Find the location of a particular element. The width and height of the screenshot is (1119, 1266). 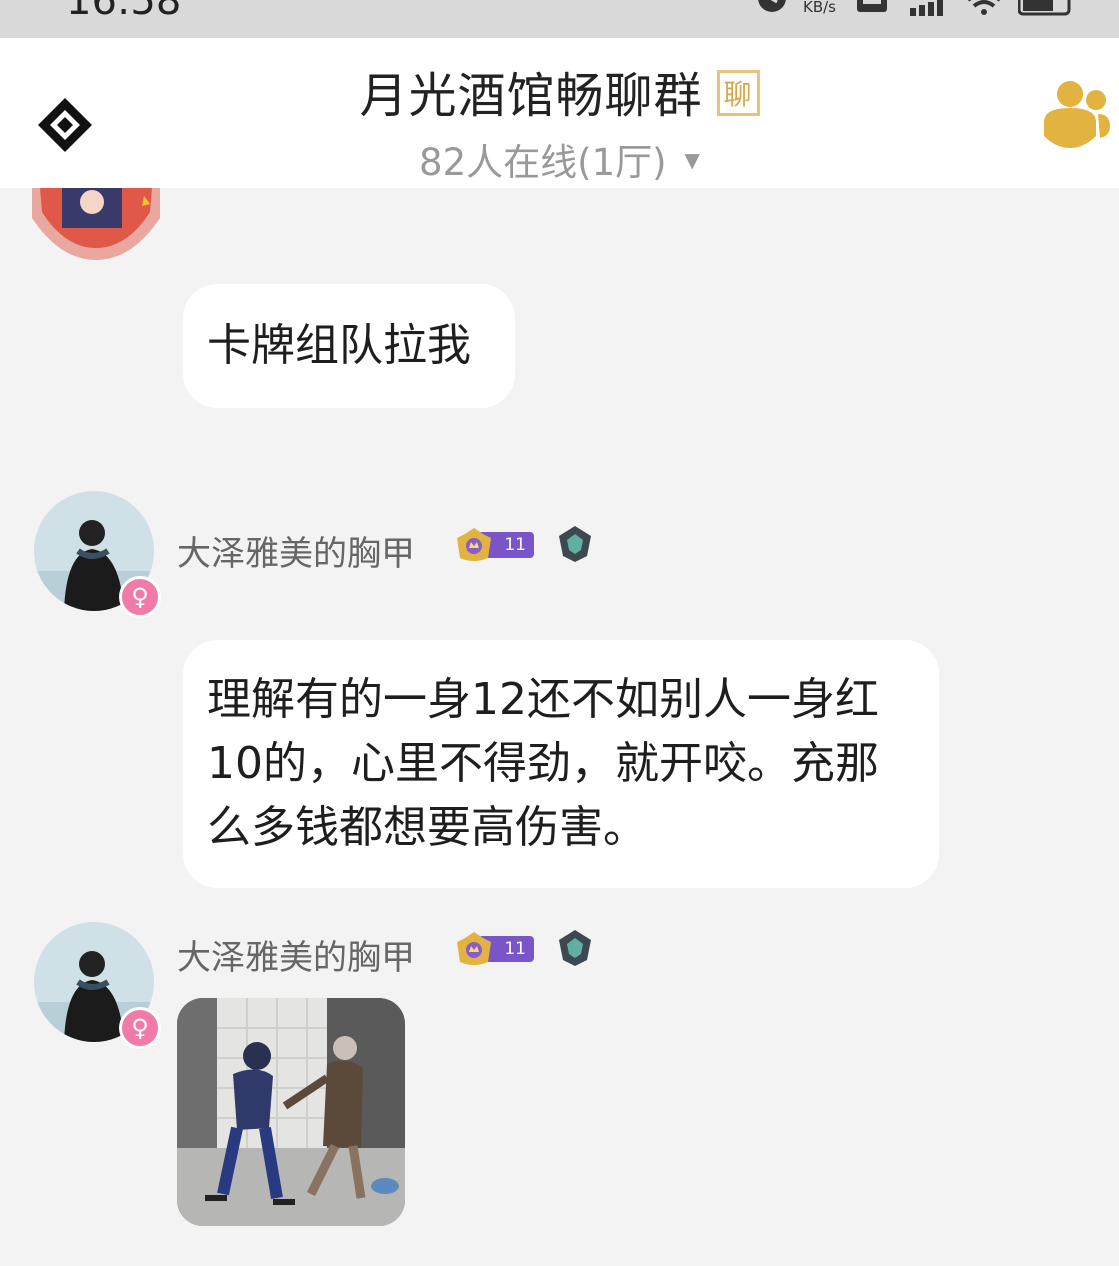

hd-icon is located at coordinates (872, 6).